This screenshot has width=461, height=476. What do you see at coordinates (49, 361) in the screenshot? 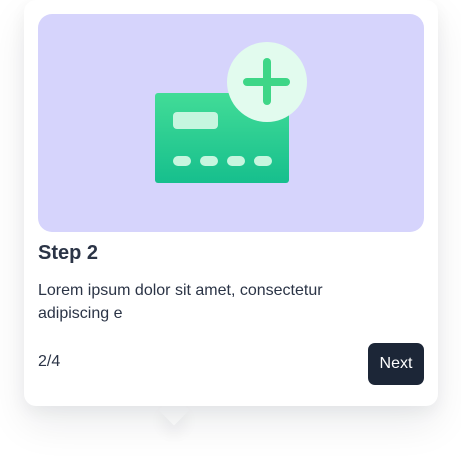
I see `step-counter: 2/4` at bounding box center [49, 361].